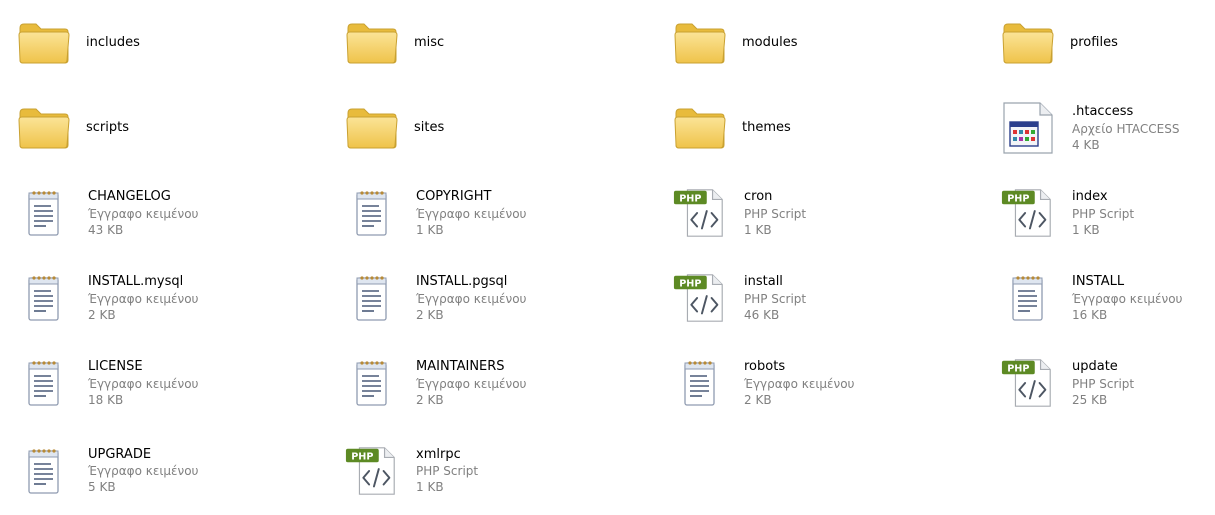 This screenshot has height=515, width=1215. I want to click on file-item: modules, so click(820, 43).